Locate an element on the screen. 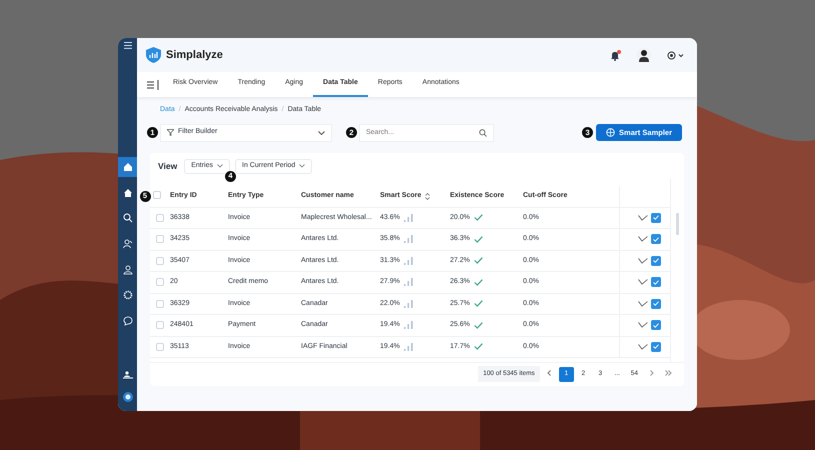 The image size is (815, 450). chat-icon is located at coordinates (127, 321).